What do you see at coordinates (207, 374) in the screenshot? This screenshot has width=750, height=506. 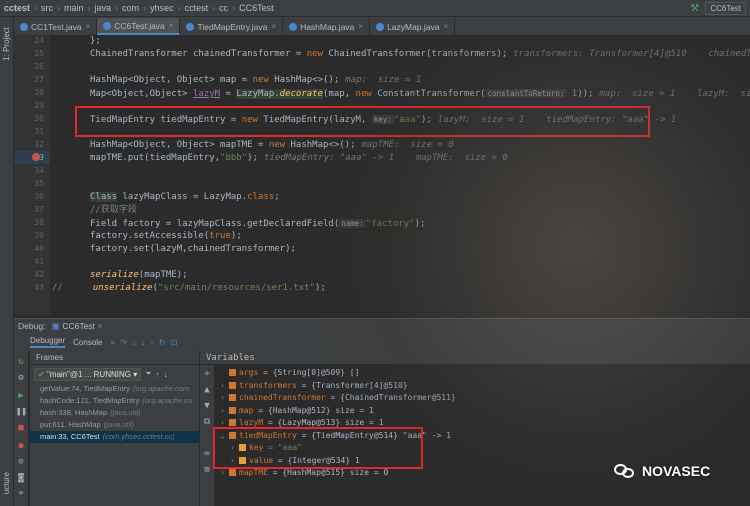 I see `add-watch-icon: +` at bounding box center [207, 374].